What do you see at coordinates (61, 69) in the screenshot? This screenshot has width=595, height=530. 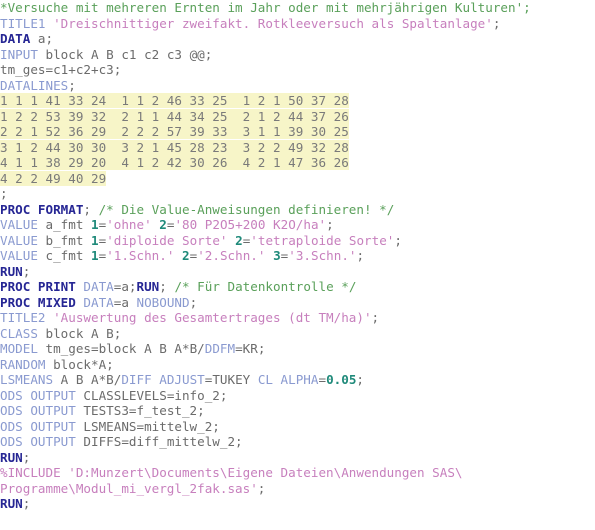 I see `code-token-plain: tm_ges=c1+c2+c3;` at bounding box center [61, 69].